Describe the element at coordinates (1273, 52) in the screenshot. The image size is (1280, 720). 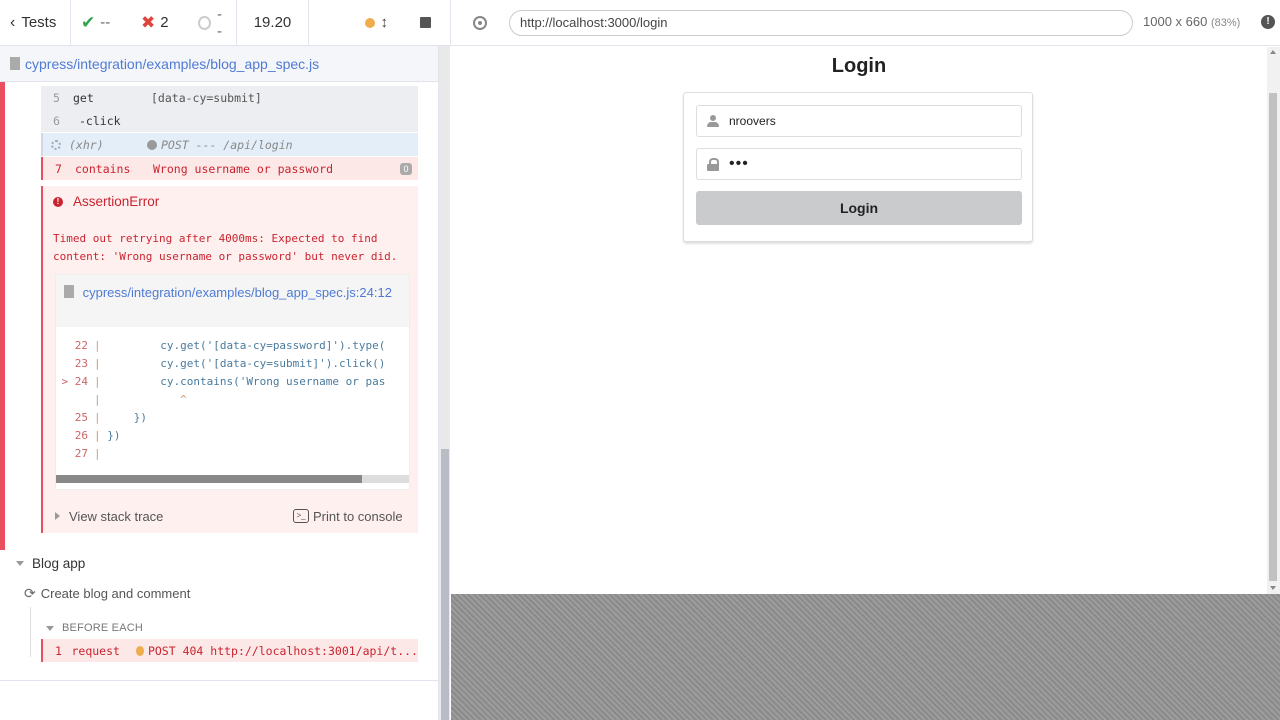
I see `scroll-up-icon` at that location.